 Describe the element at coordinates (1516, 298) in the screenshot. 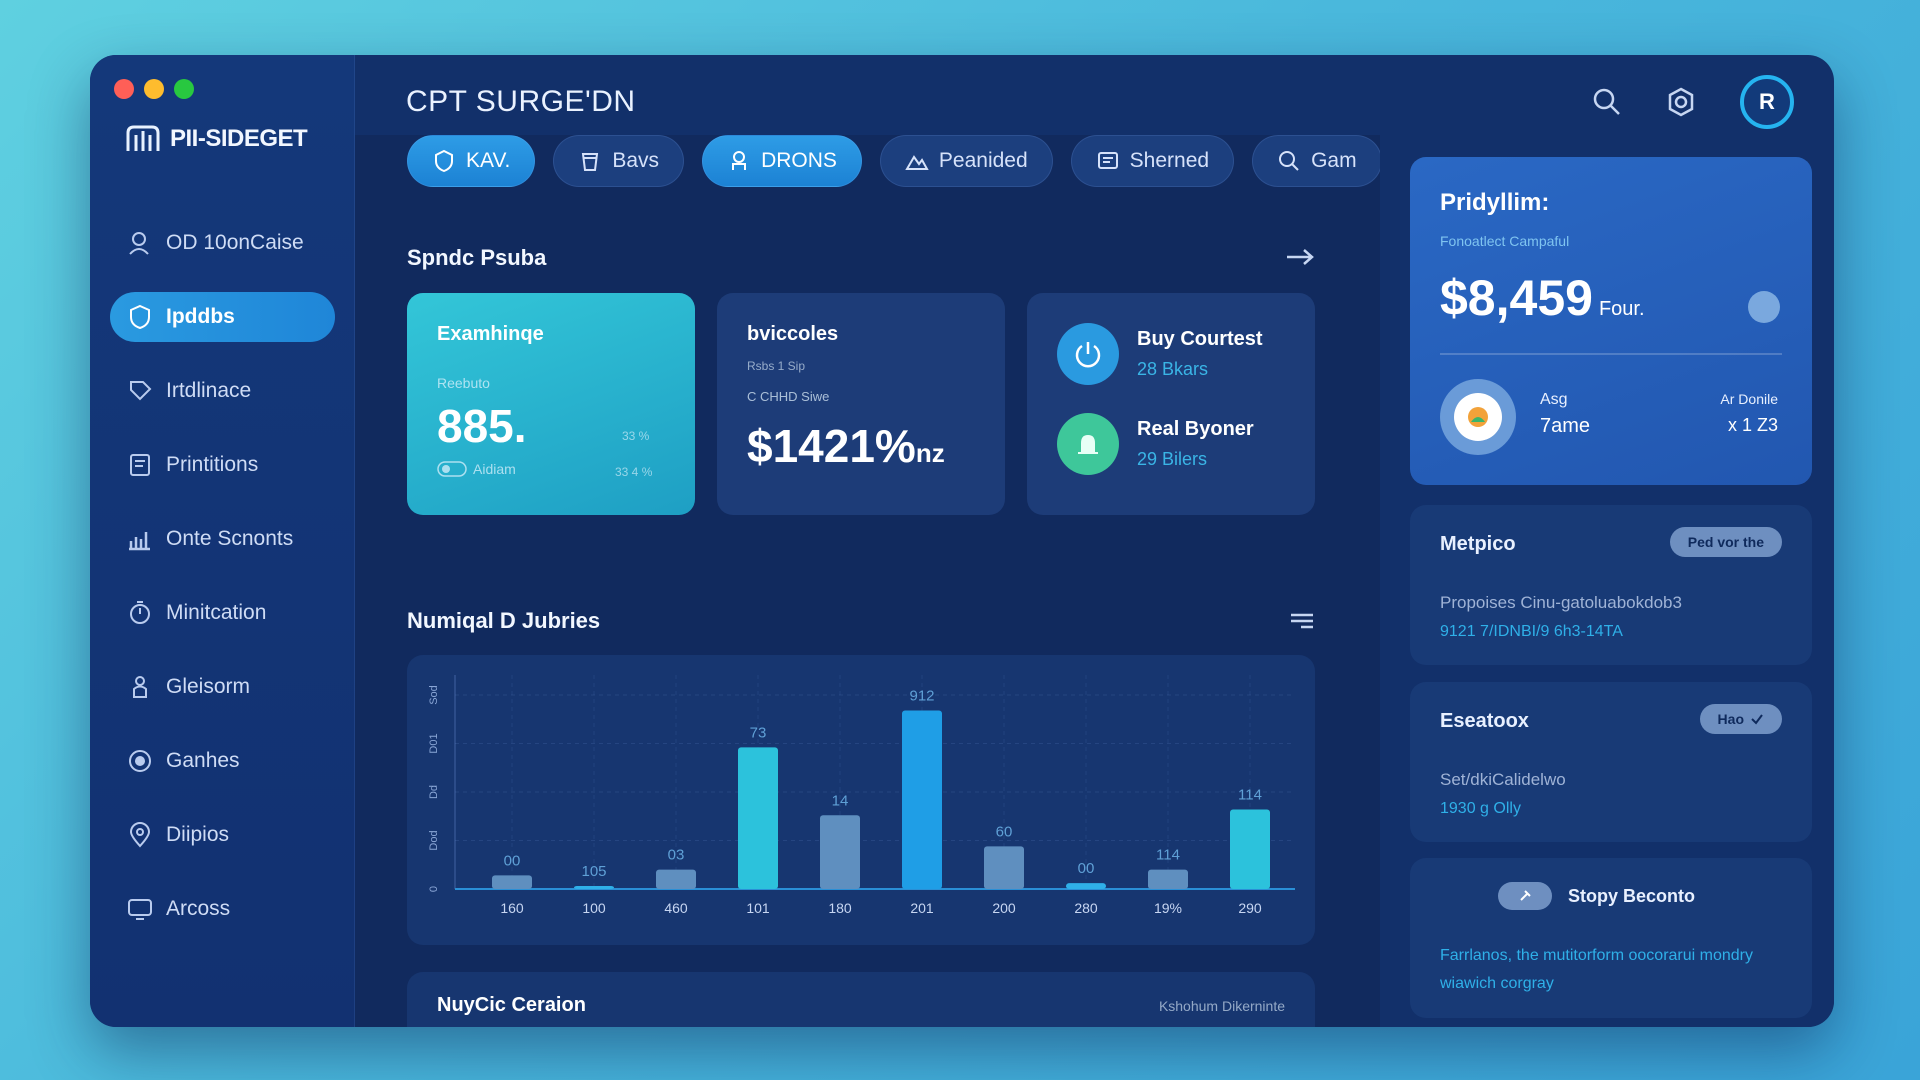

I see `promo-value: $8,459` at that location.